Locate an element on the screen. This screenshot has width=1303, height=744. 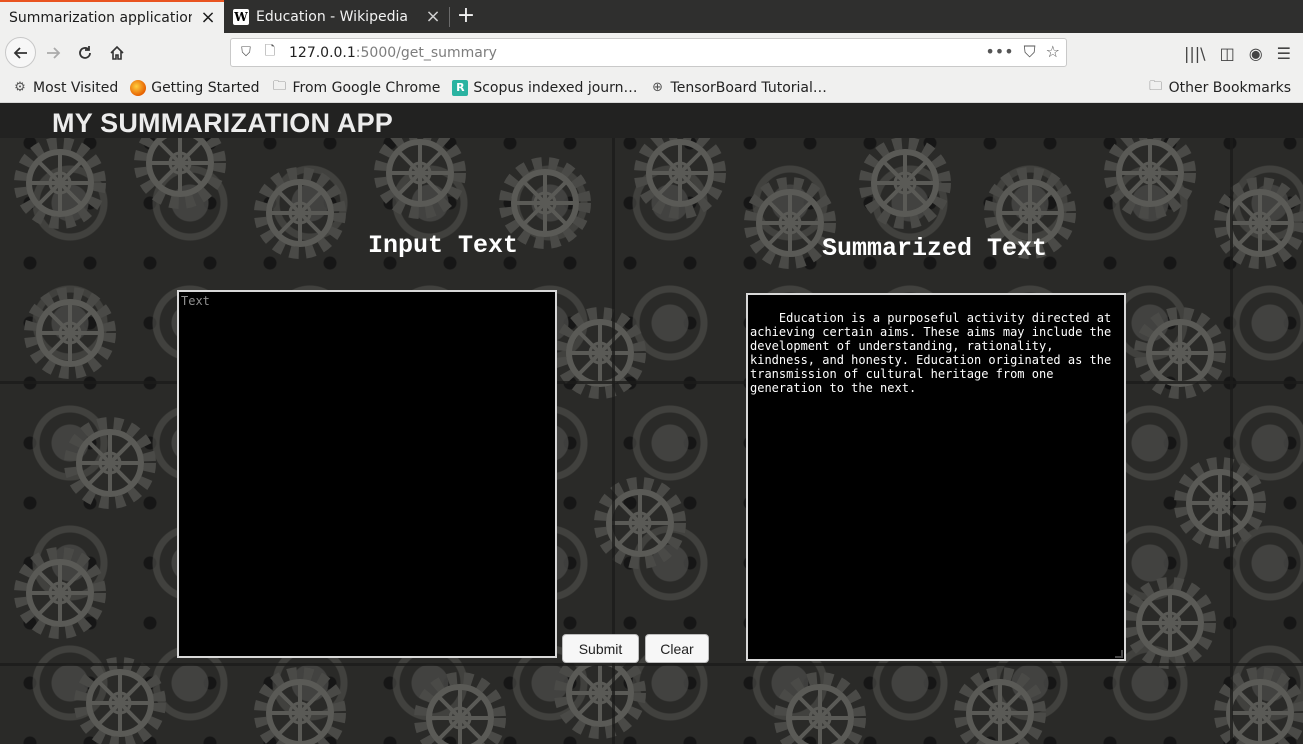
sidebar-icon: ◫ is located at coordinates (1227, 53).